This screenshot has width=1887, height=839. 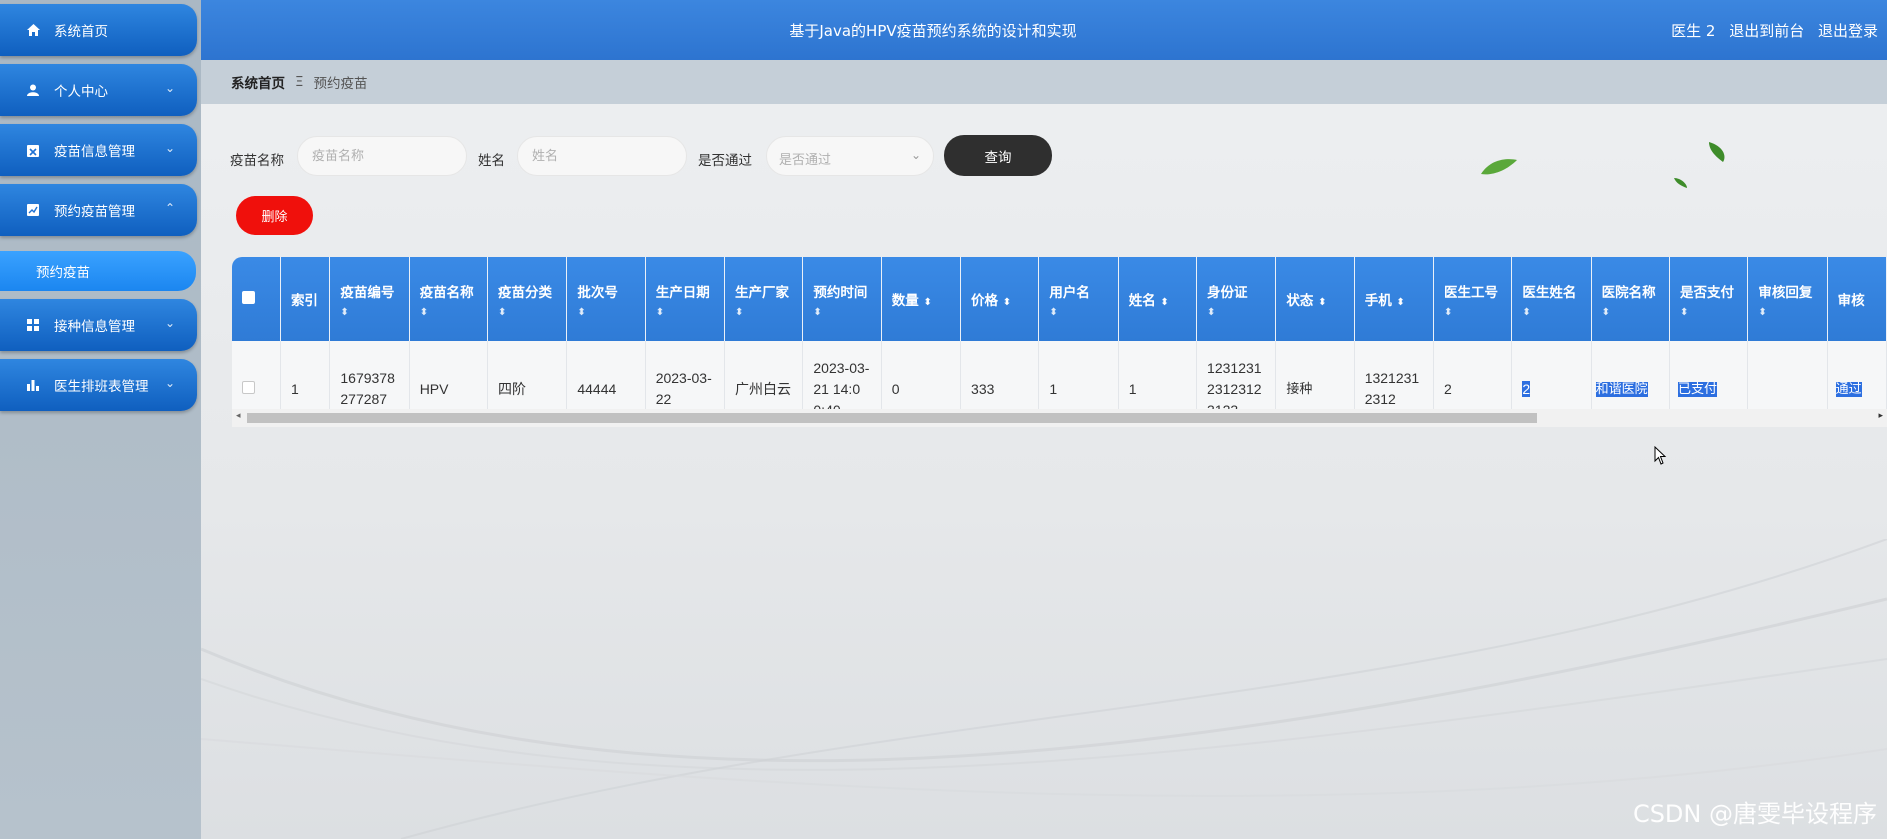 I want to click on column-header: 生产厂家 ⬍, so click(x=764, y=299).